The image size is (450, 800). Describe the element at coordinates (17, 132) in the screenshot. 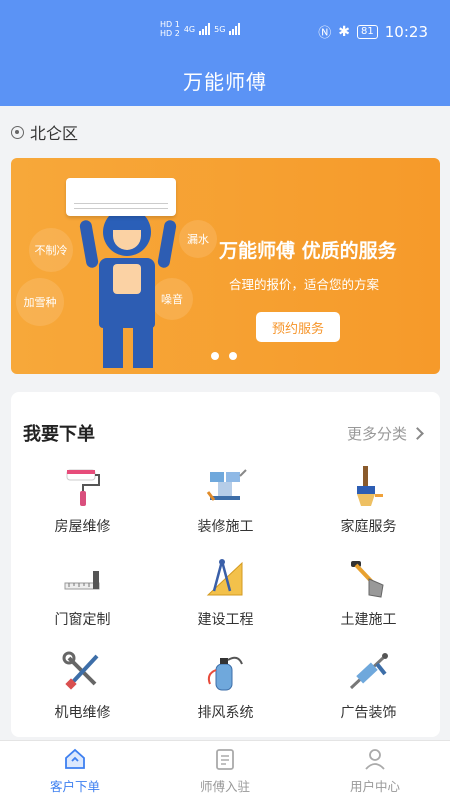

I see `location-pin-icon` at that location.